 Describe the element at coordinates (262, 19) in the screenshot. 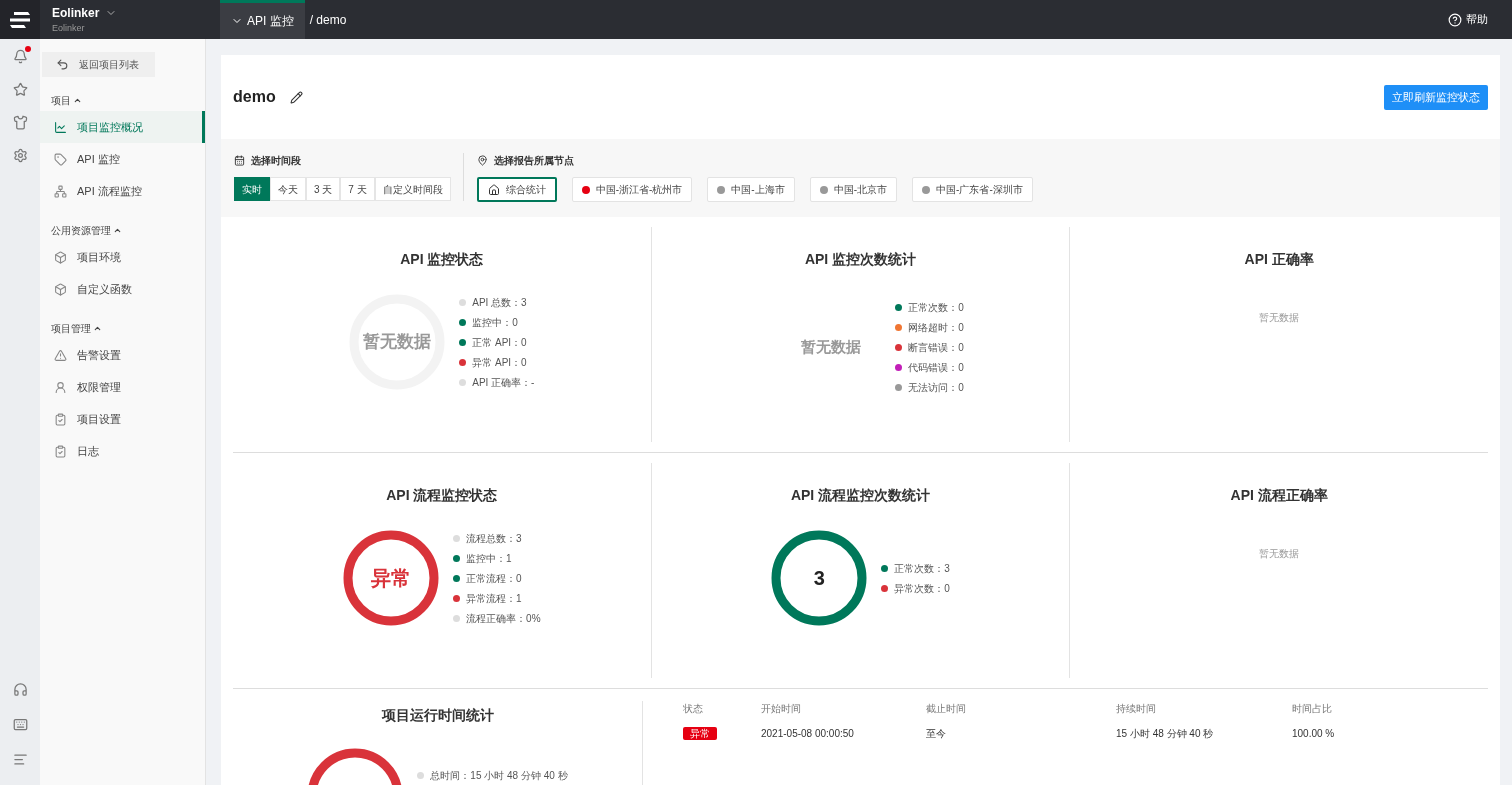

I see `breadcrumb-tab: API 监控` at that location.